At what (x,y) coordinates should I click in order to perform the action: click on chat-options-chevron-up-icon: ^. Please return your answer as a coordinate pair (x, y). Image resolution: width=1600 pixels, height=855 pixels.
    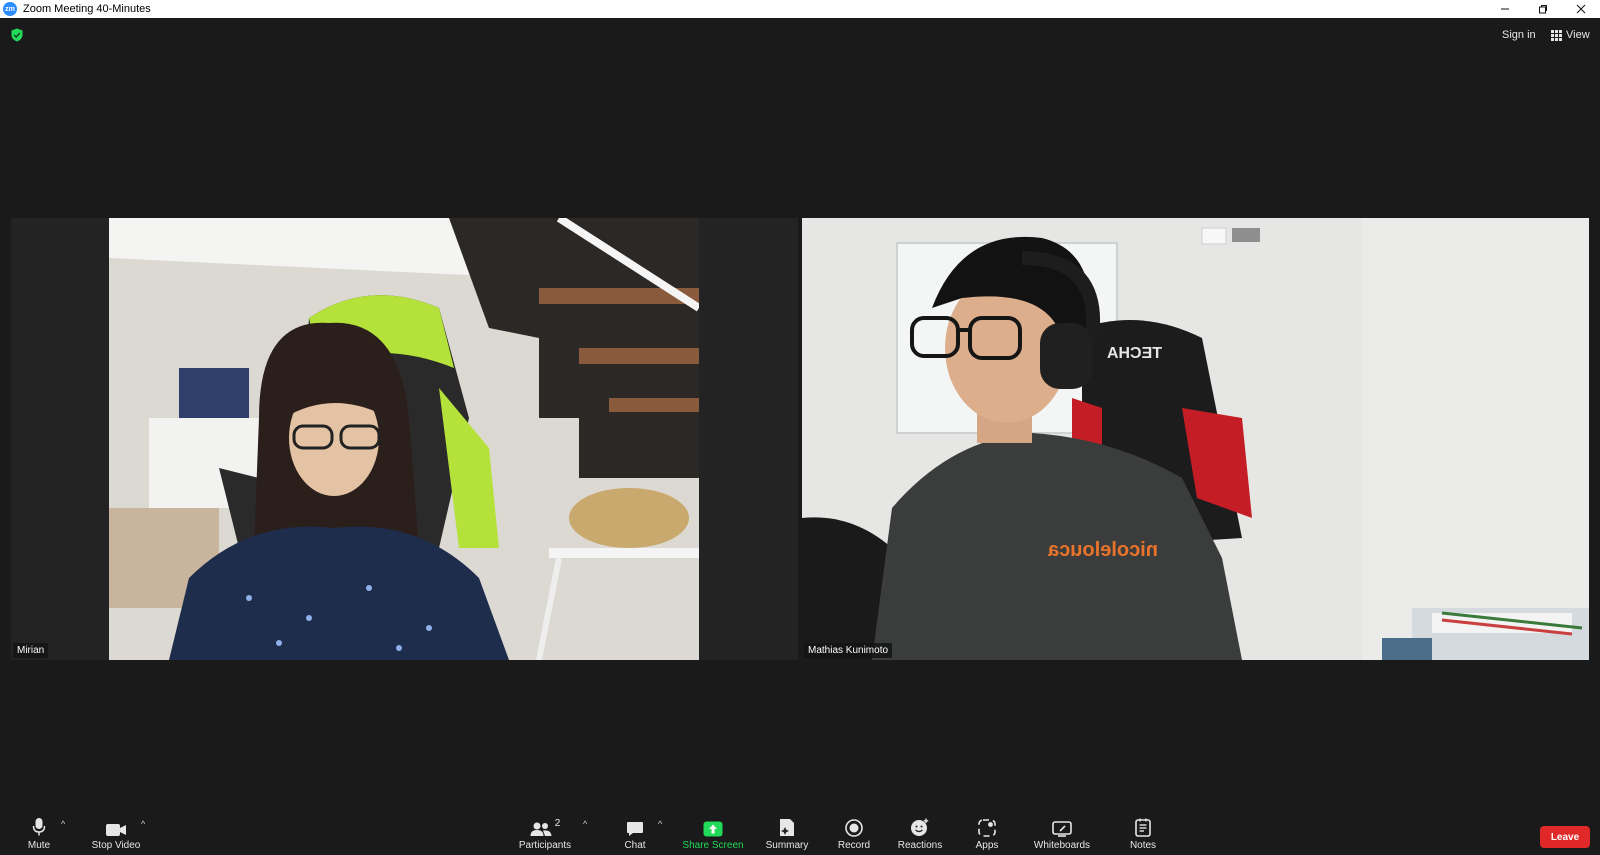
    Looking at the image, I should click on (660, 824).